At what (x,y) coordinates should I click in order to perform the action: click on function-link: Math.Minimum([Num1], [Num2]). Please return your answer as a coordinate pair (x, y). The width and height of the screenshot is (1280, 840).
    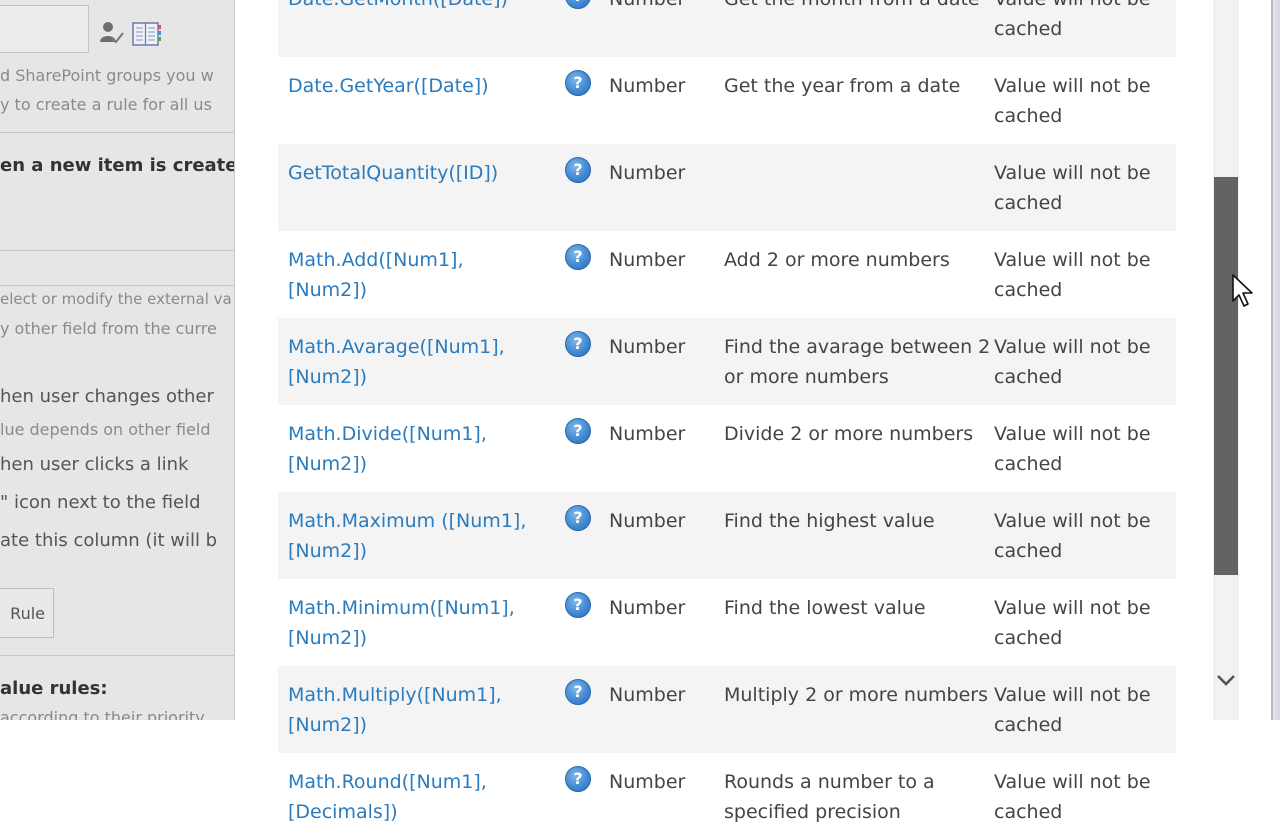
    Looking at the image, I should click on (401, 623).